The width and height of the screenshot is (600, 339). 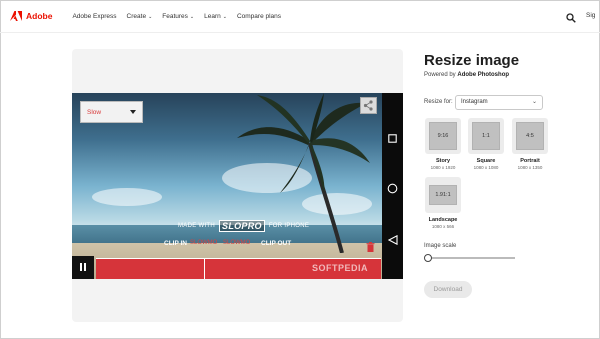 I want to click on nav-adobe-express: Adobe Express, so click(x=94, y=16).